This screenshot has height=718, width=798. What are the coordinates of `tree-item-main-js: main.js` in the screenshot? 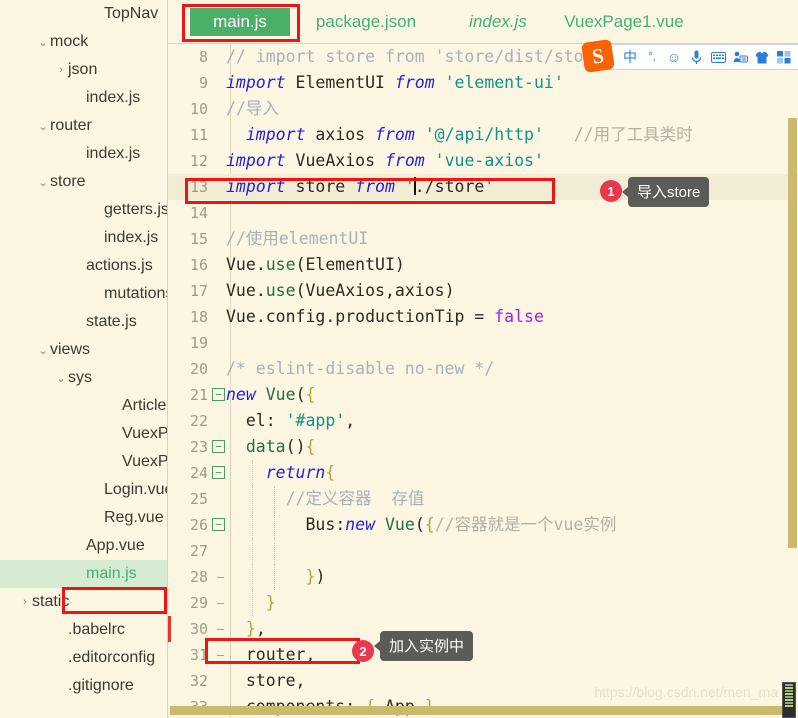 It's located at (84, 574).